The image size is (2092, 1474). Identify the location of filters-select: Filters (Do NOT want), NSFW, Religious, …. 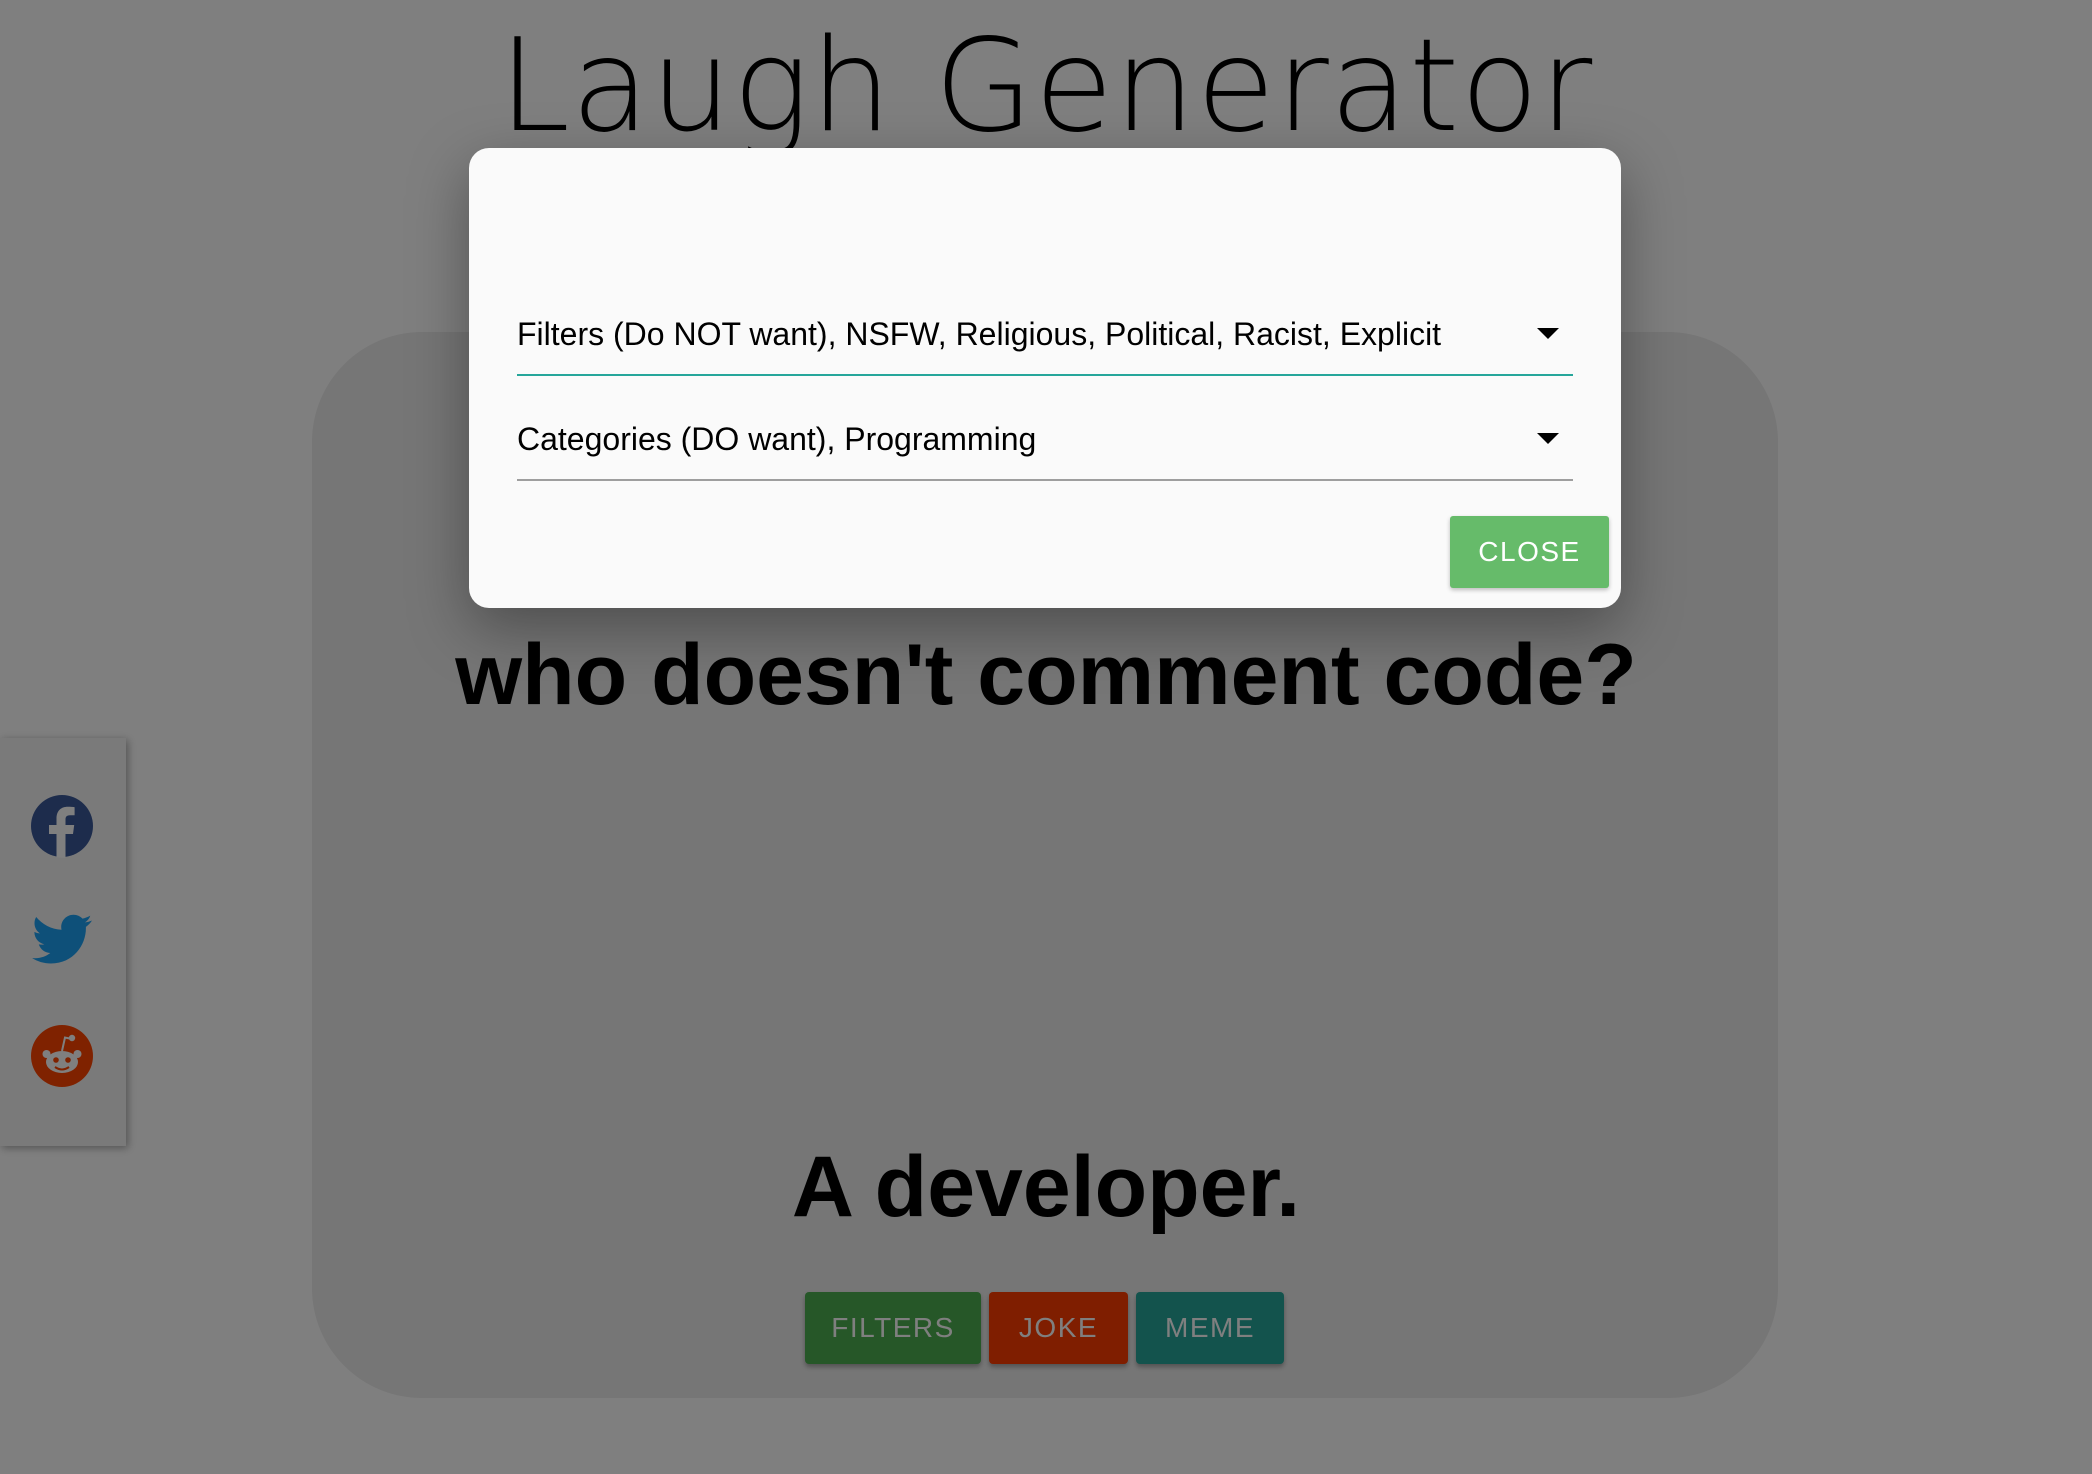
(1045, 332).